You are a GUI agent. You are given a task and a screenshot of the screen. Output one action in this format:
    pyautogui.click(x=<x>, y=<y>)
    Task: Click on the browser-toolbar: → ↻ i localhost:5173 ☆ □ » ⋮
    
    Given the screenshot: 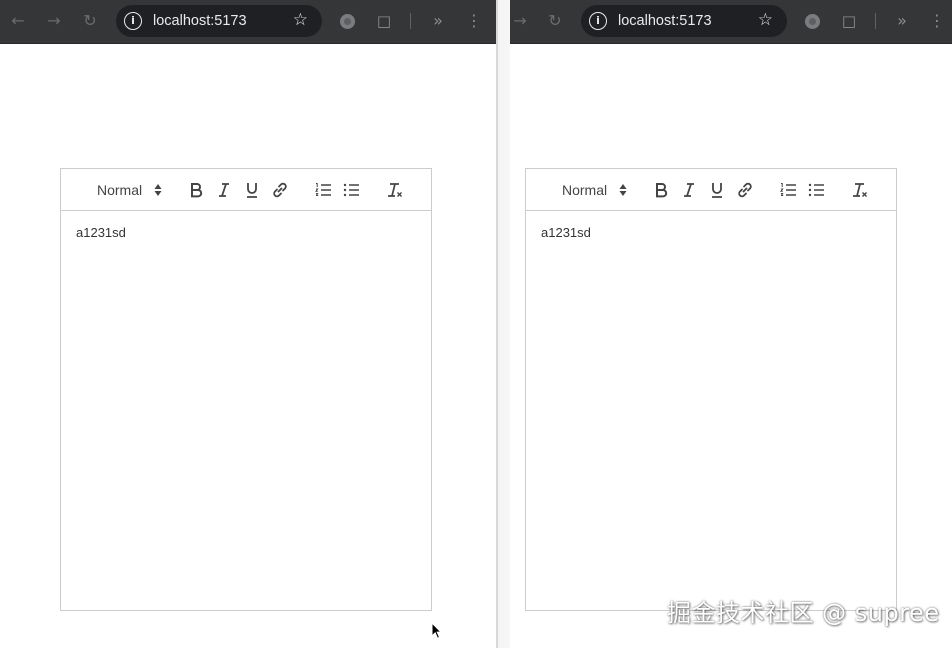 What is the action you would take?
    pyautogui.click(x=731, y=22)
    